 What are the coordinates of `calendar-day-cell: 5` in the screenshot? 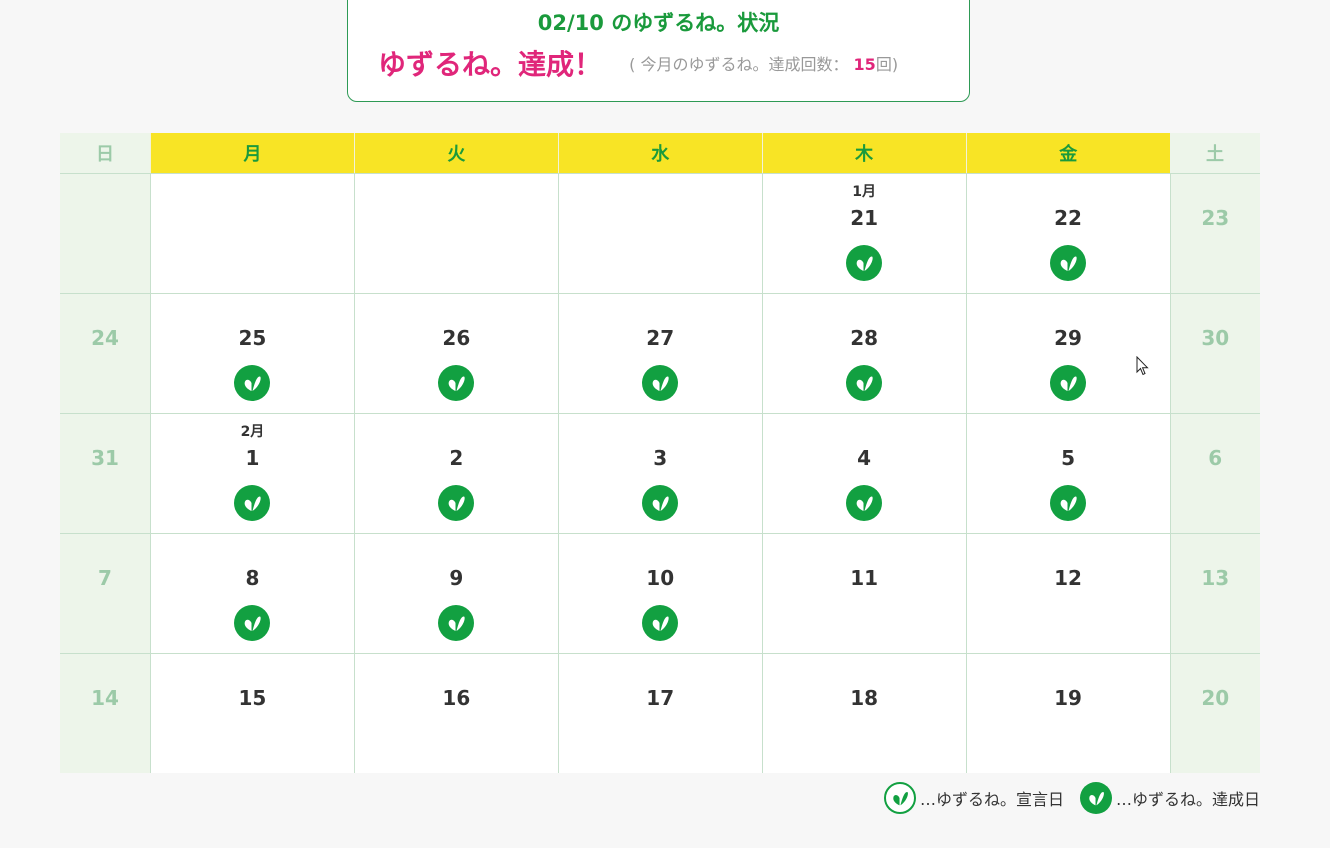 It's located at (1068, 473).